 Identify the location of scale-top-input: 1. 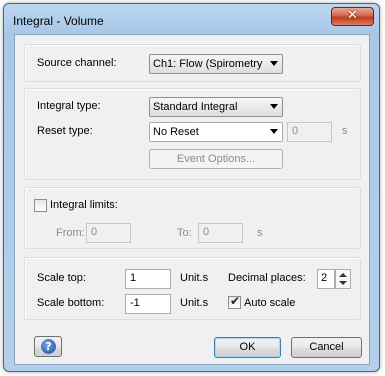
(148, 279).